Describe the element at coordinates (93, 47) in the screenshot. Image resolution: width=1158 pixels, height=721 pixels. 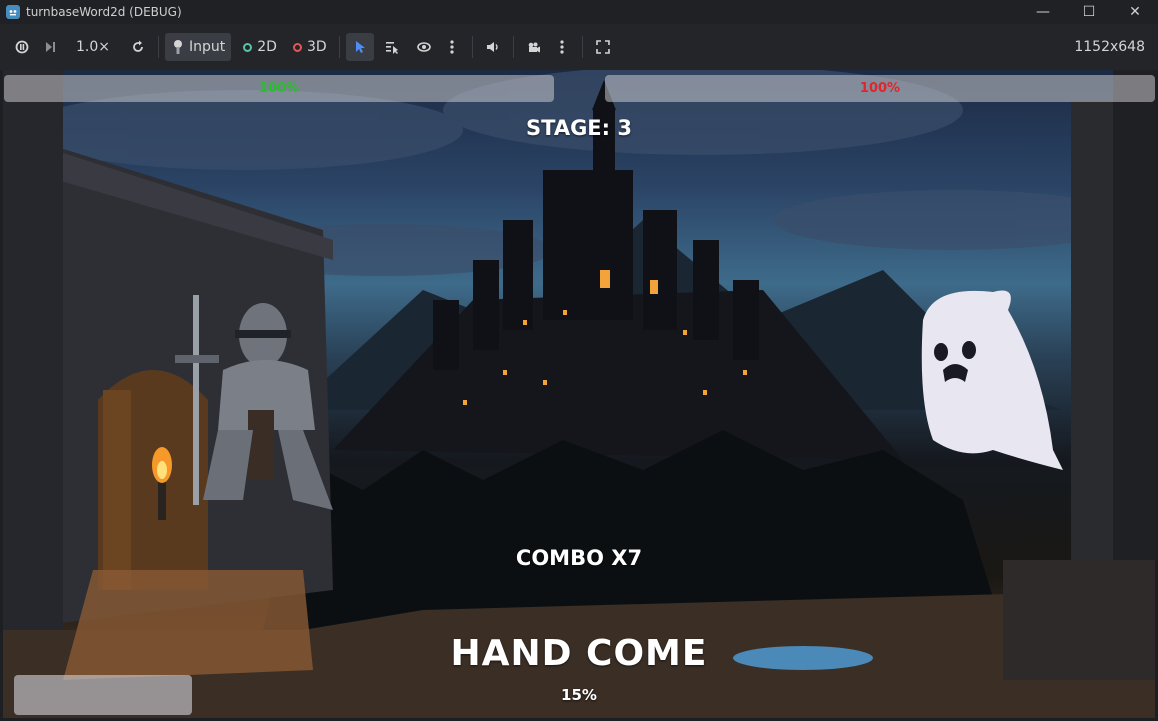
I see `speed-selector: 1.0×` at that location.